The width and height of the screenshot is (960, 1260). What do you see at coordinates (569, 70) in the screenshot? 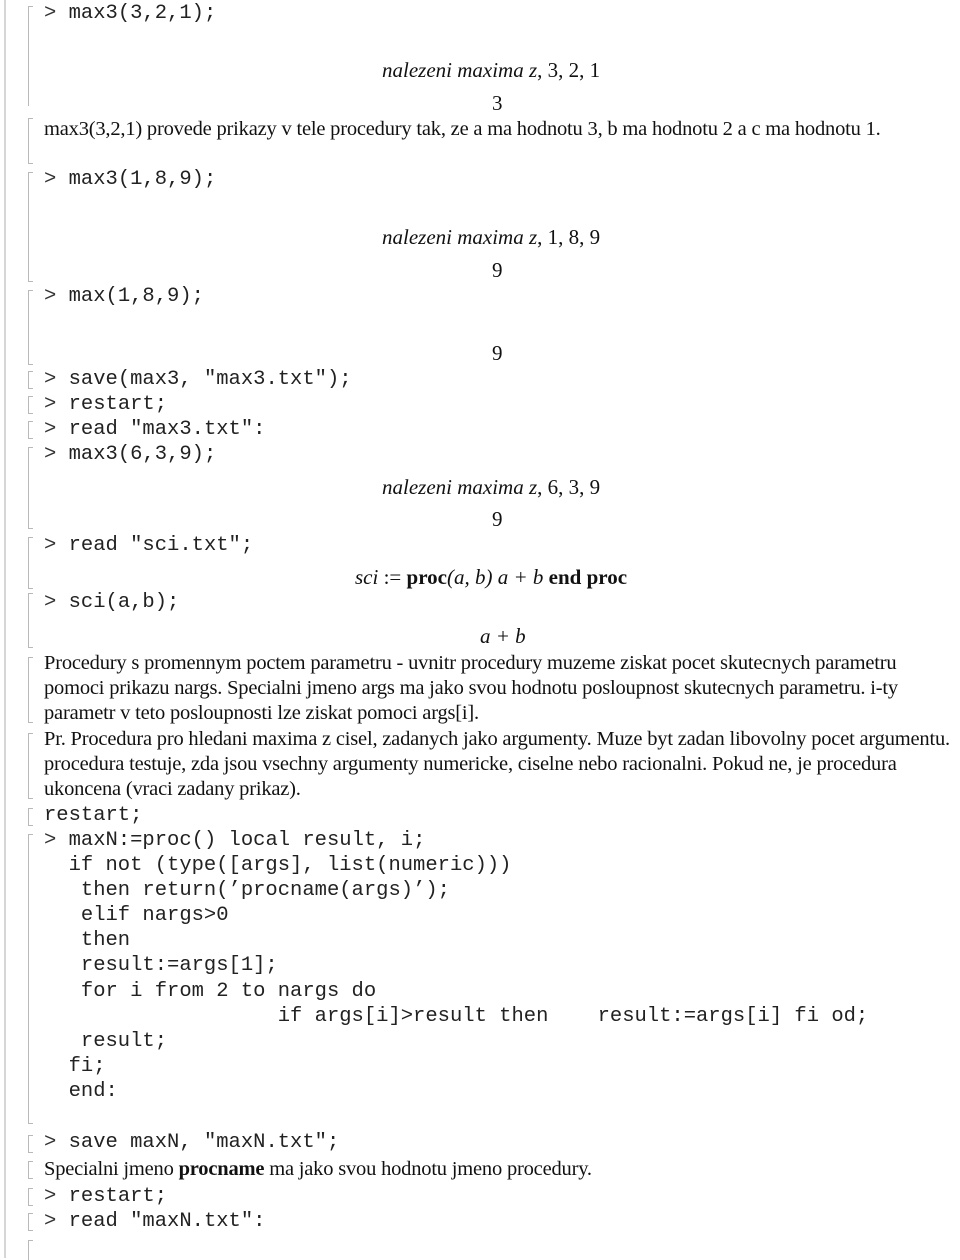
I see `output-args: , 3, 2, 1` at bounding box center [569, 70].